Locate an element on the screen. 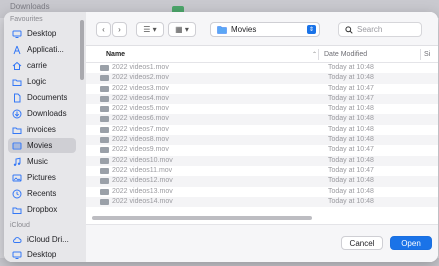 Image resolution: width=439 pixels, height=266 pixels. movies-icon is located at coordinates (17, 146).